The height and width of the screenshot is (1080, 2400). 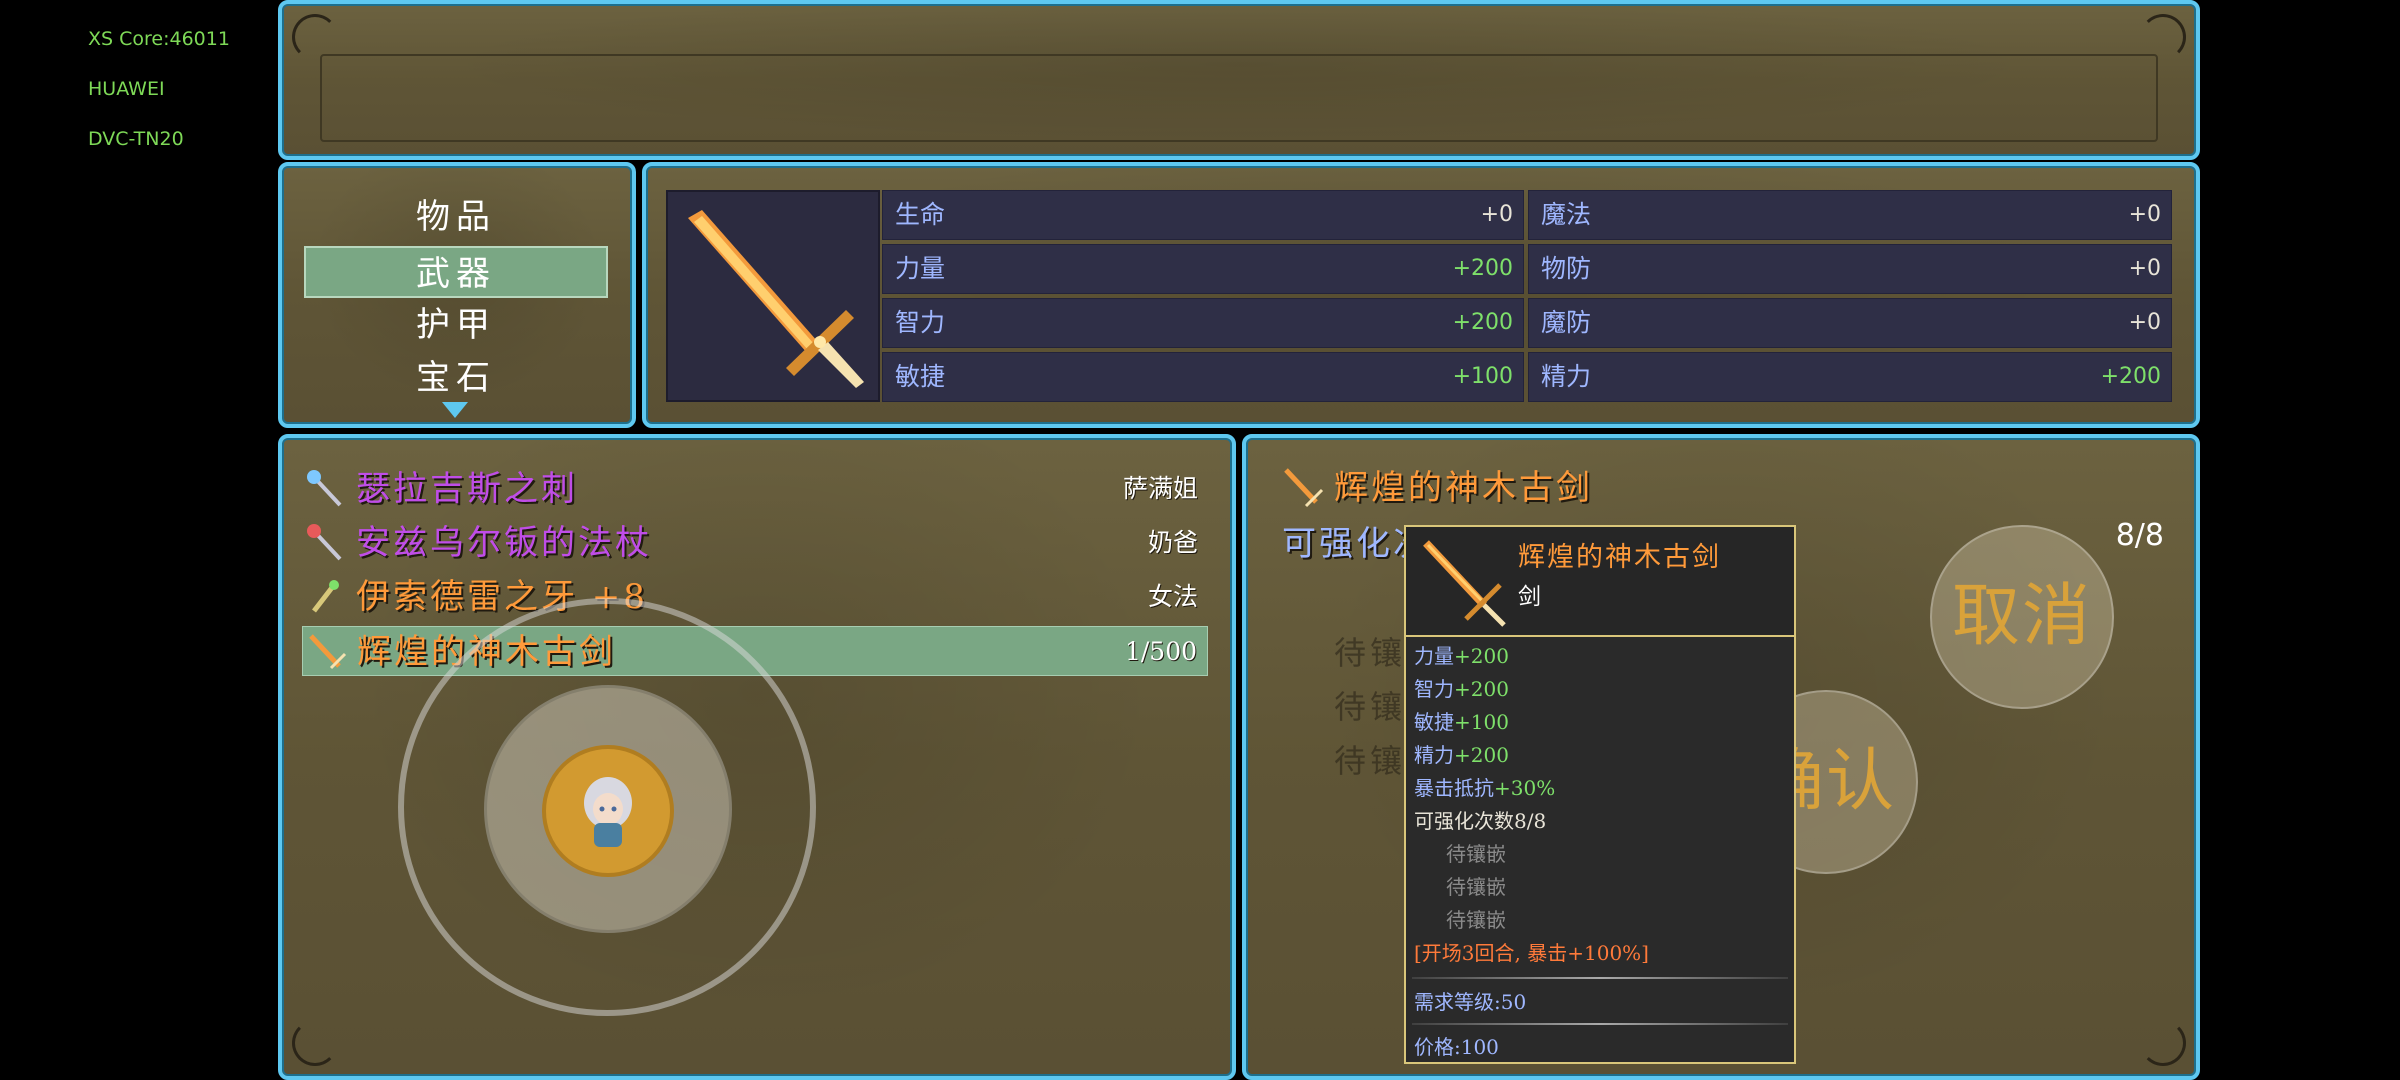 I want to click on top-banner-panel, so click(x=1239, y=80).